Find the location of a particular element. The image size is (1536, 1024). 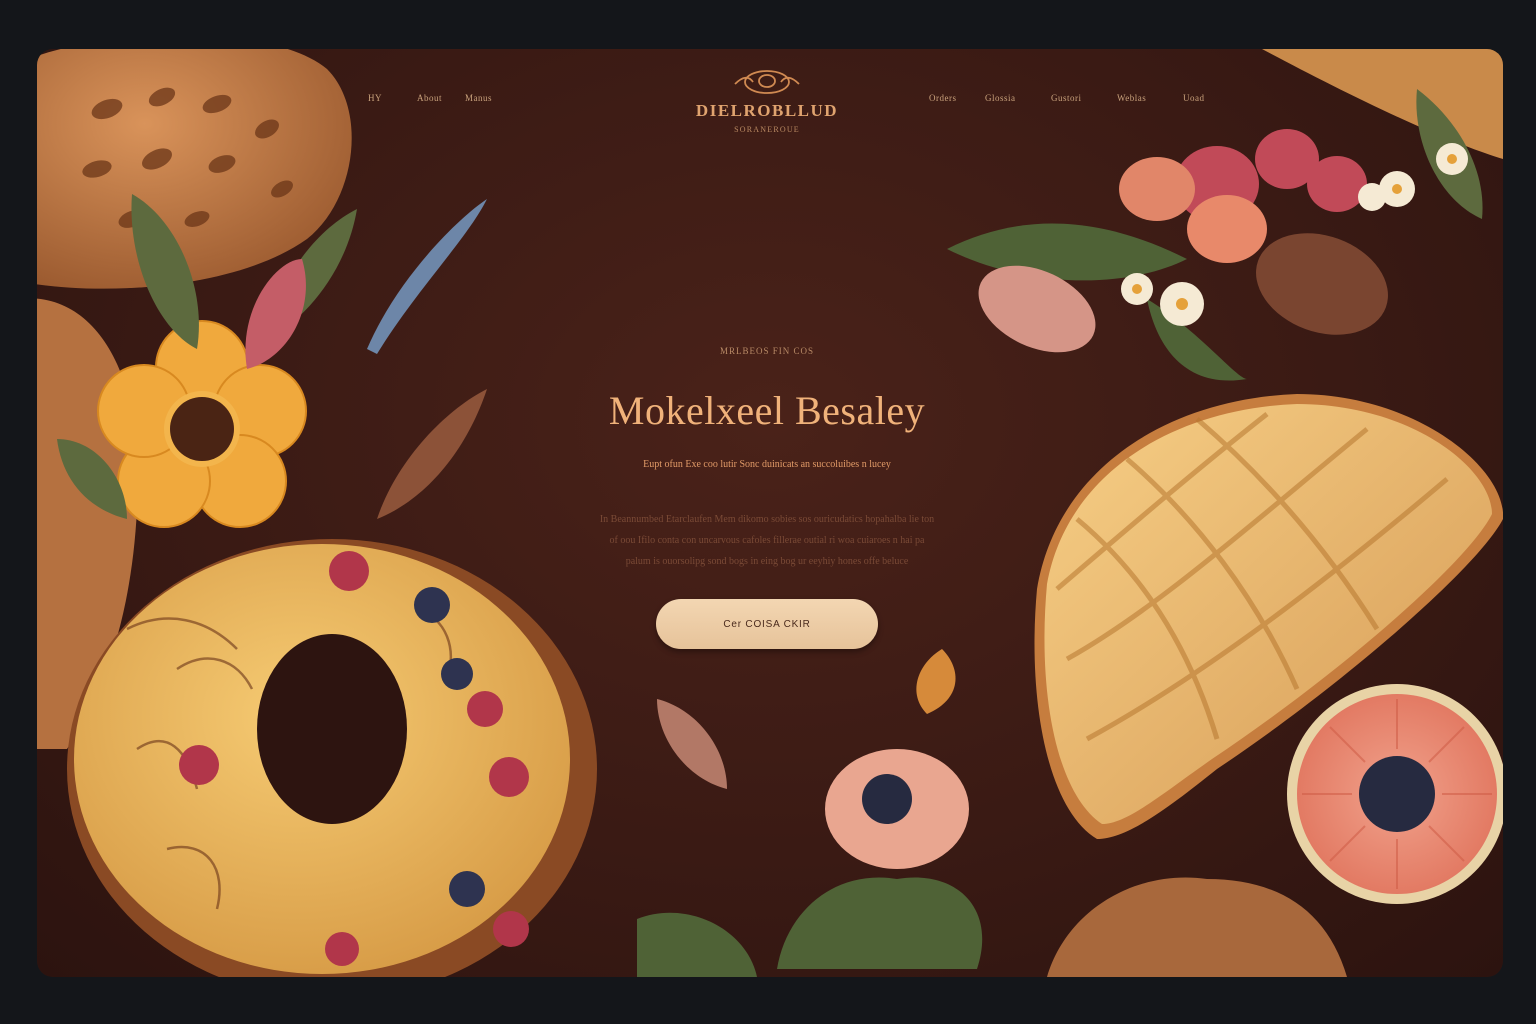

nav-link-orders: Orders is located at coordinates (943, 98).